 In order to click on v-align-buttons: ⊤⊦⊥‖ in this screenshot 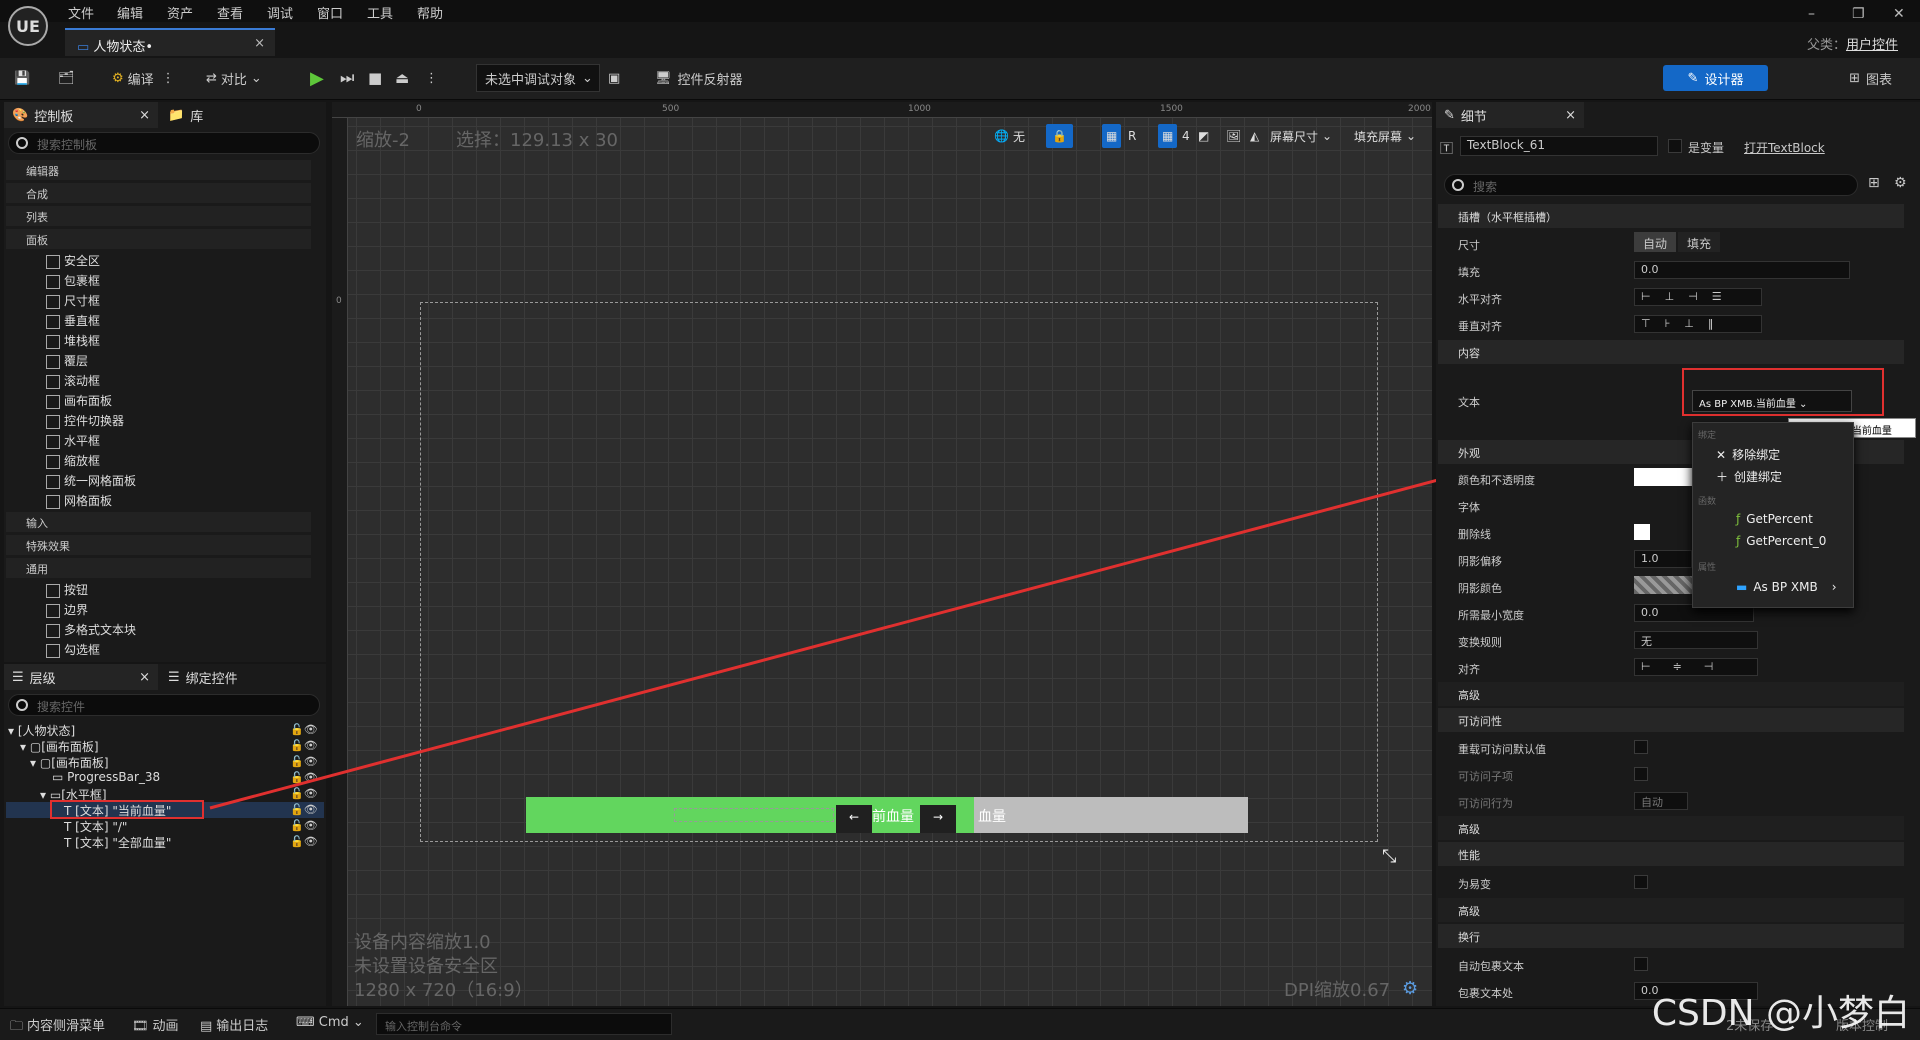, I will do `click(1698, 324)`.